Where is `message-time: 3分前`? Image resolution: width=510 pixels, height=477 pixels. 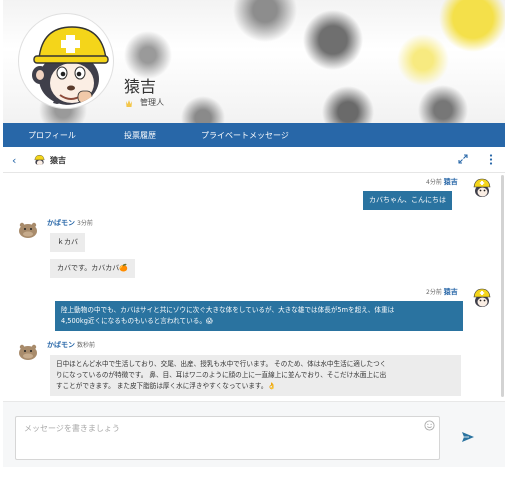 message-time: 3分前 is located at coordinates (85, 223).